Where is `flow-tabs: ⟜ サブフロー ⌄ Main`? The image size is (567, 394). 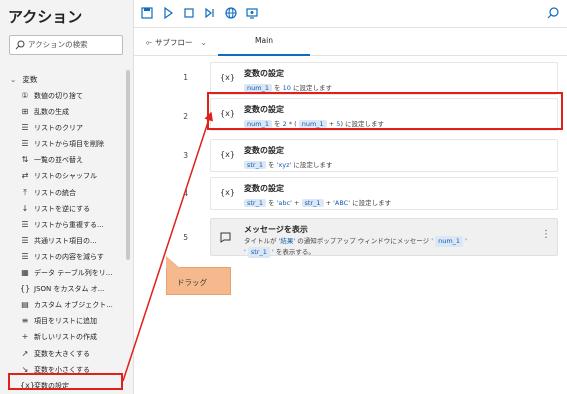
flow-tabs: ⟜ サブフロー ⌄ Main is located at coordinates (350, 42).